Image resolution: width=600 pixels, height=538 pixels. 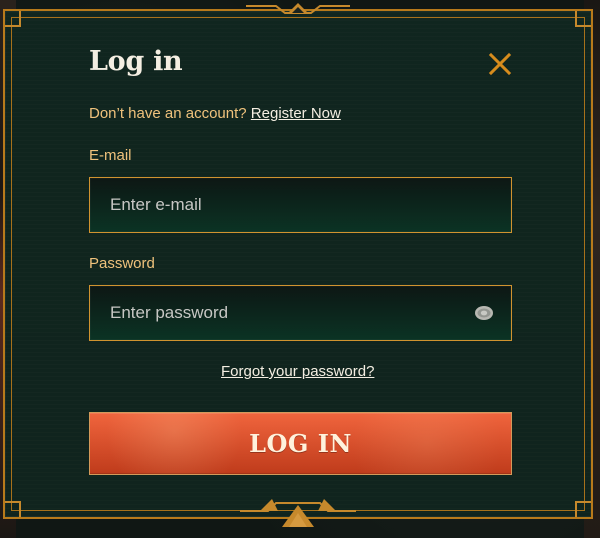 I want to click on forgot-password-link: Forgot your password?, so click(x=297, y=371).